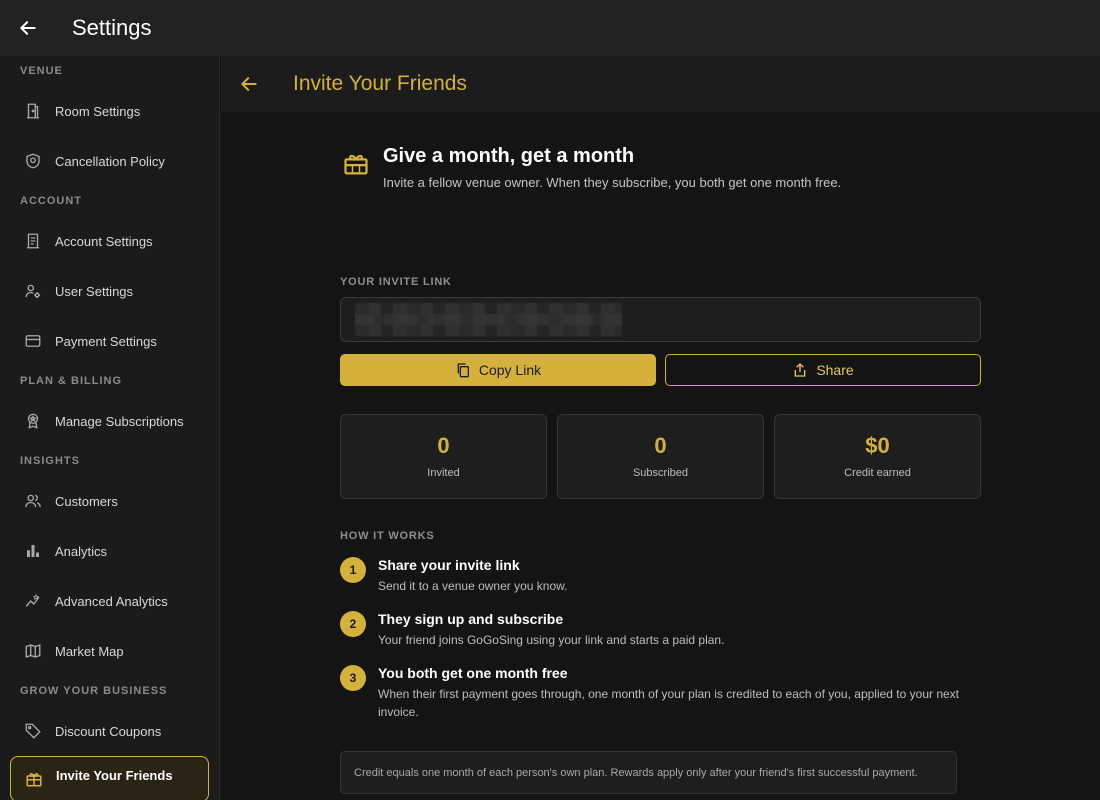 This screenshot has height=800, width=1100. I want to click on sidebar-item-analytics: Analytics, so click(109, 551).